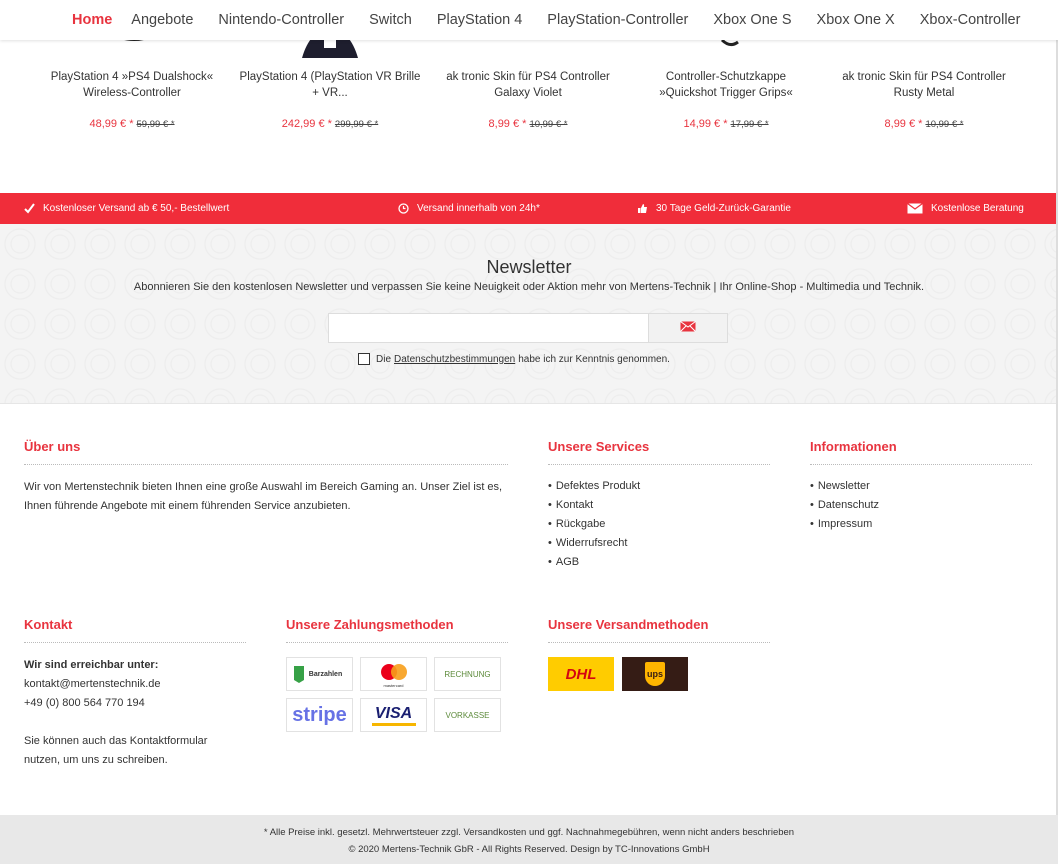 This screenshot has width=1058, height=864. Describe the element at coordinates (594, 359) in the screenshot. I see `privacy-suffix: habe ich zur Kenntnis genommen.` at that location.